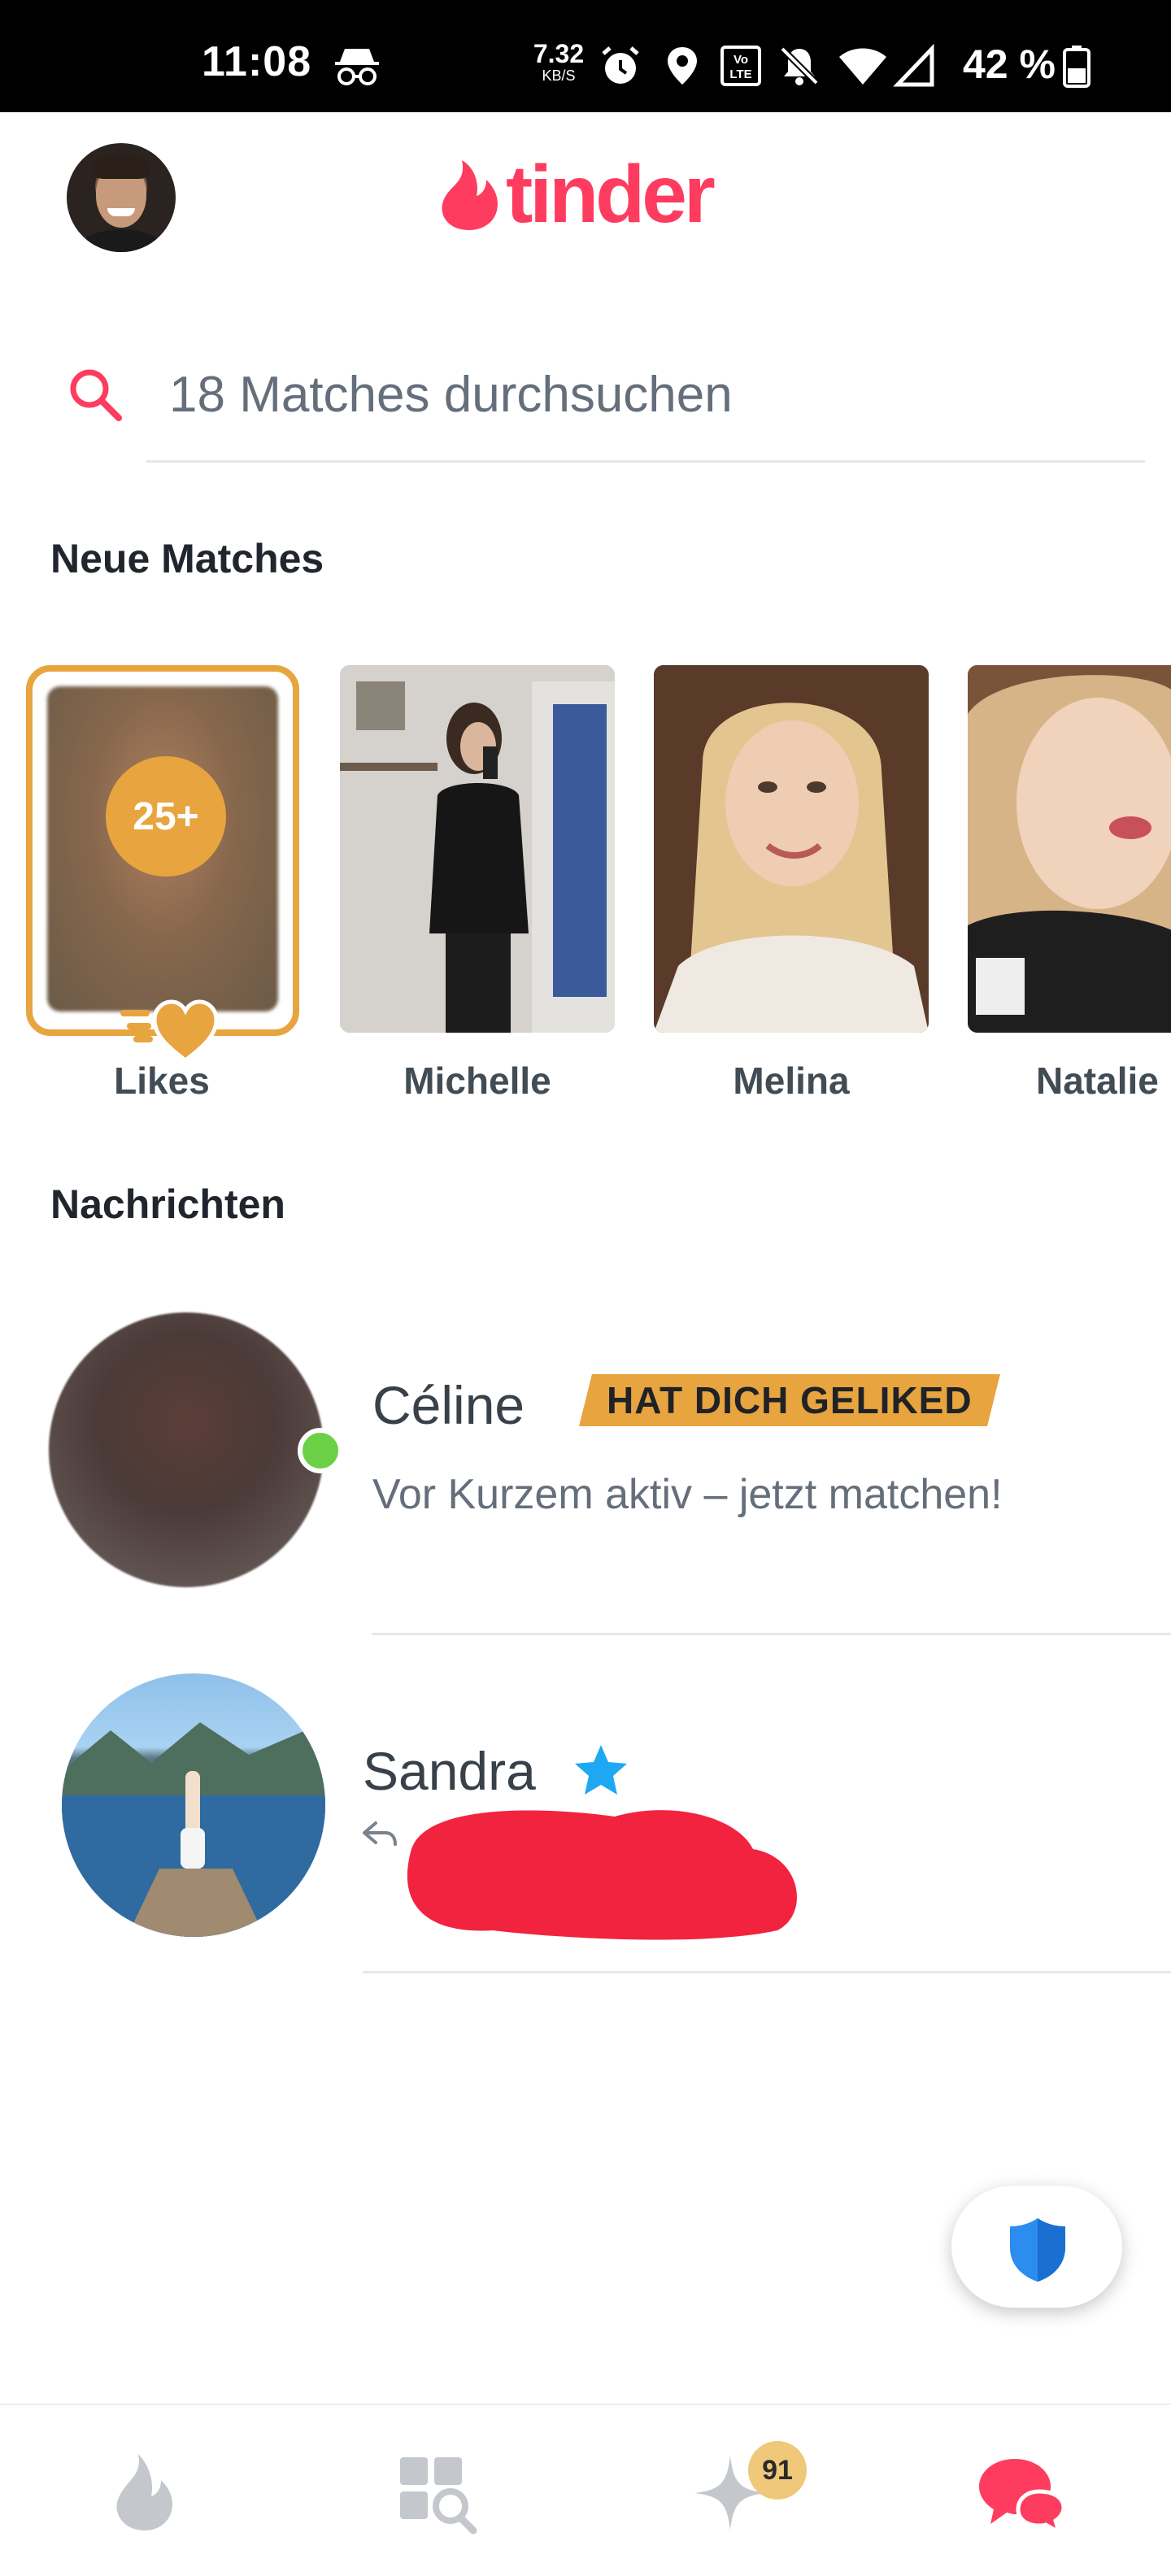  Describe the element at coordinates (741, 60) in the screenshot. I see `svg-text: Vo` at that location.